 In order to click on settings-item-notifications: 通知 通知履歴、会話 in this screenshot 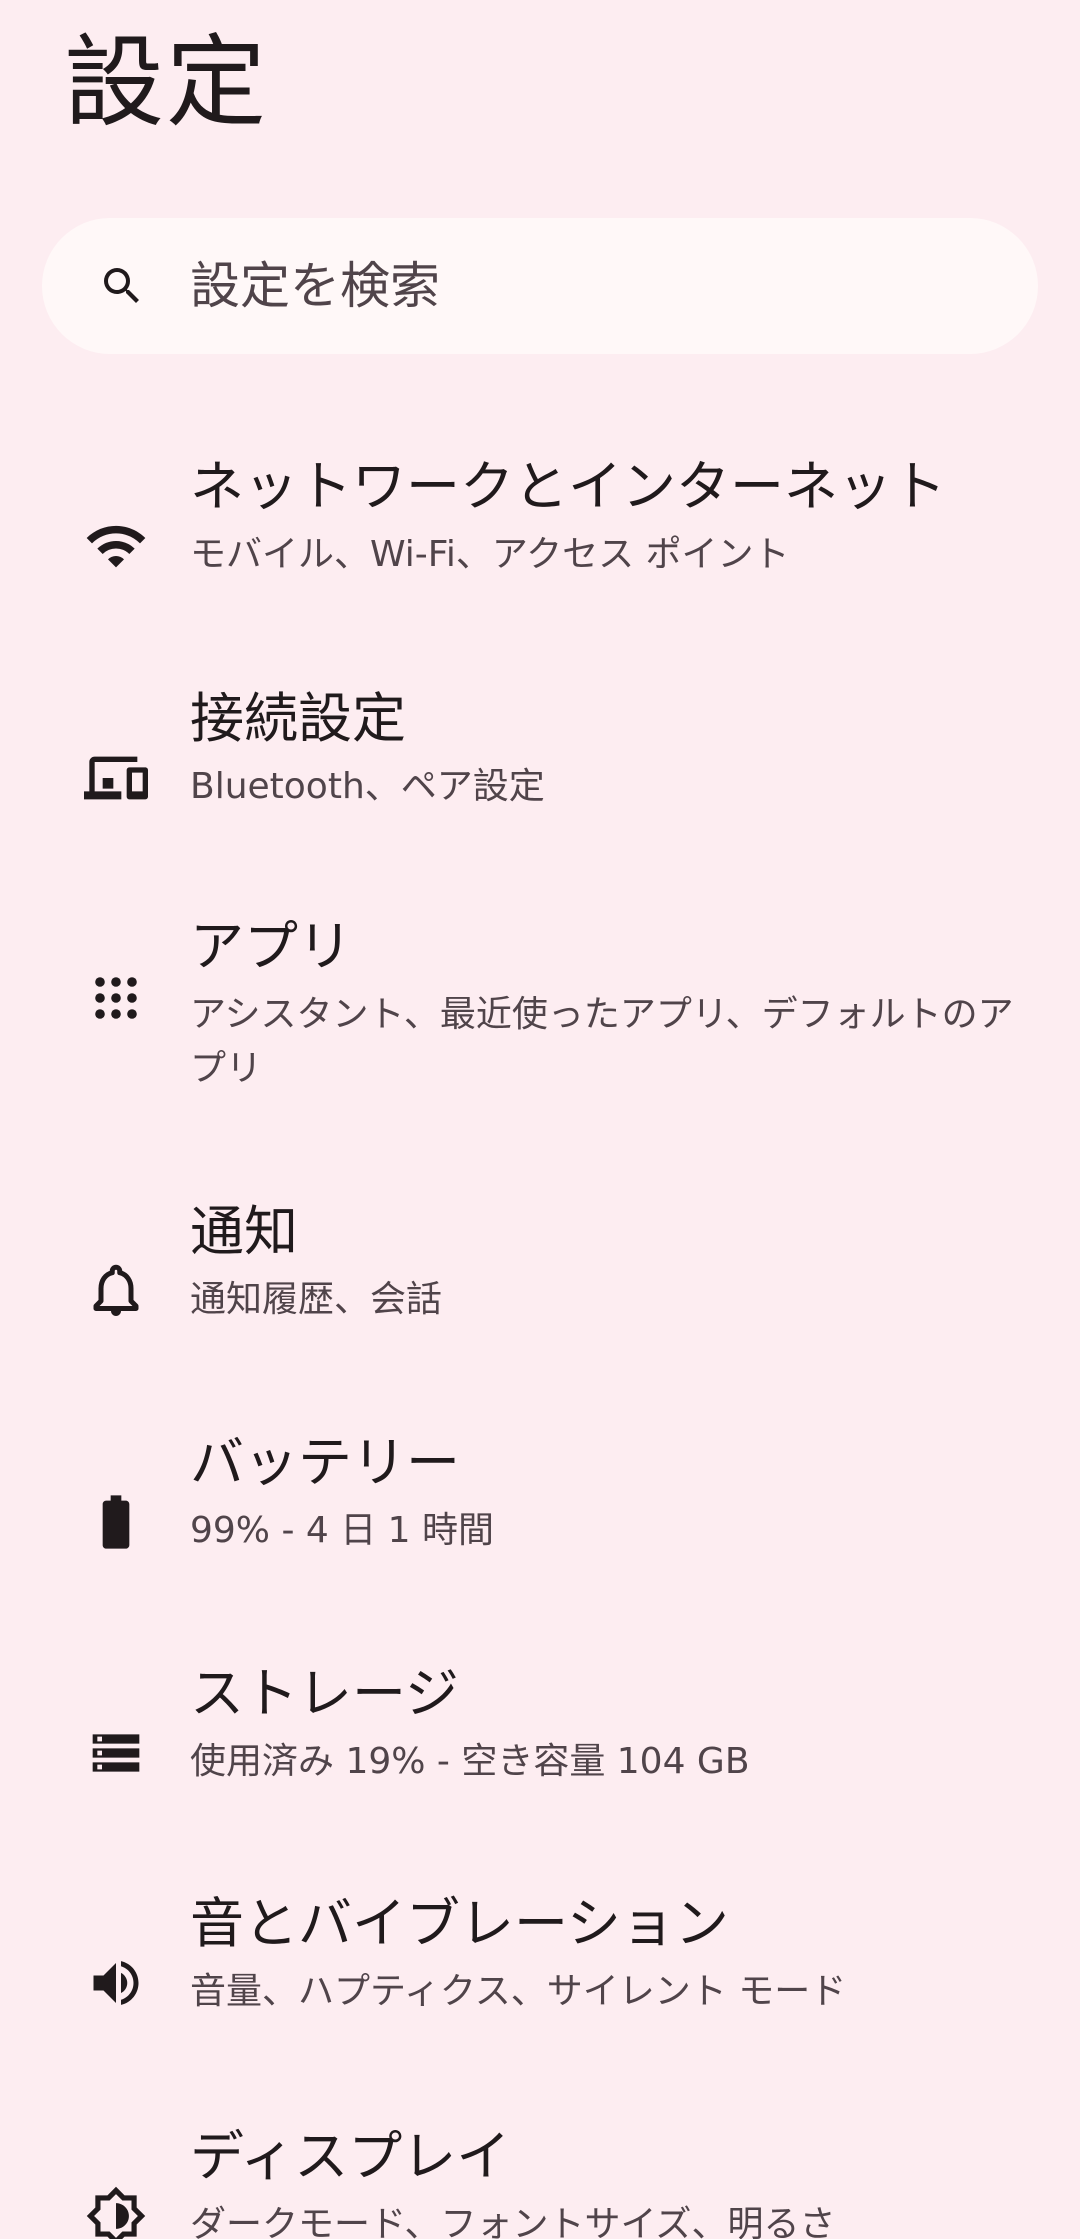, I will do `click(540, 1285)`.